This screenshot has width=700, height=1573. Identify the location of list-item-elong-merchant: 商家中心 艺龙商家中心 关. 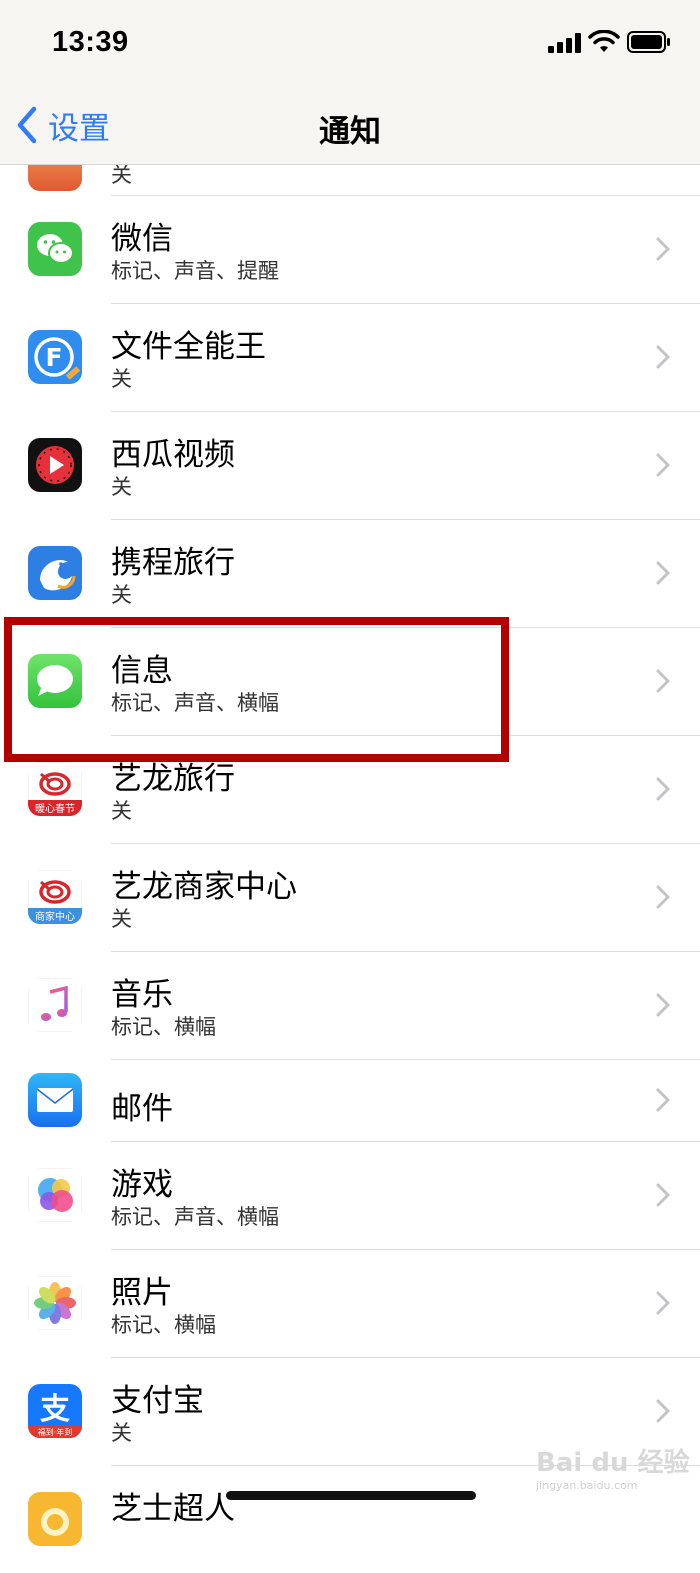
(350, 897).